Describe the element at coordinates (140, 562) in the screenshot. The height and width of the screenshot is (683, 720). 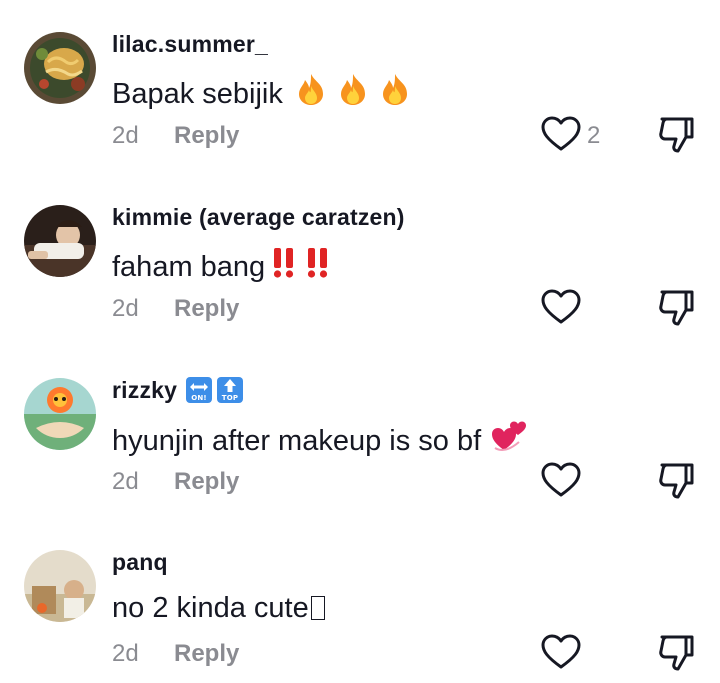
I see `comment-username: panq` at that location.